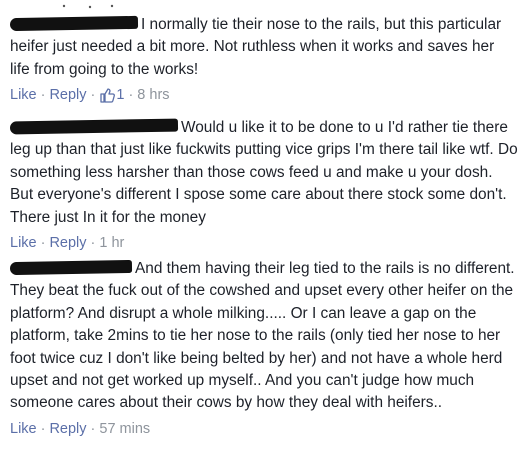 Image resolution: width=526 pixels, height=449 pixels. Describe the element at coordinates (107, 95) in the screenshot. I see `thumbs-up-icon` at that location.